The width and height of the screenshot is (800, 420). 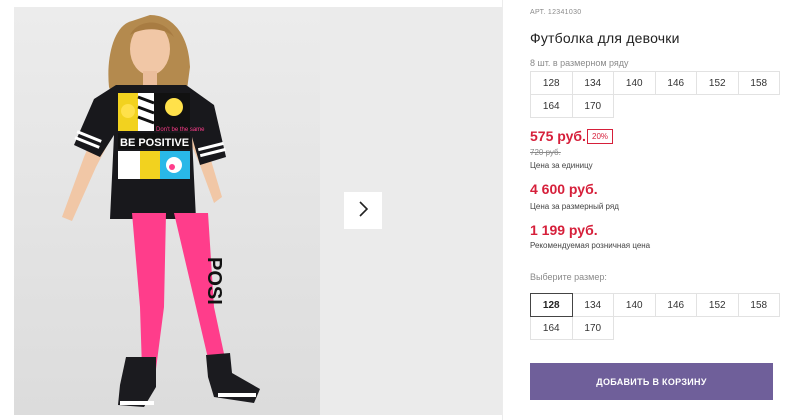 What do you see at coordinates (564, 230) in the screenshot?
I see `rrp-price: 1 199 руб.` at bounding box center [564, 230].